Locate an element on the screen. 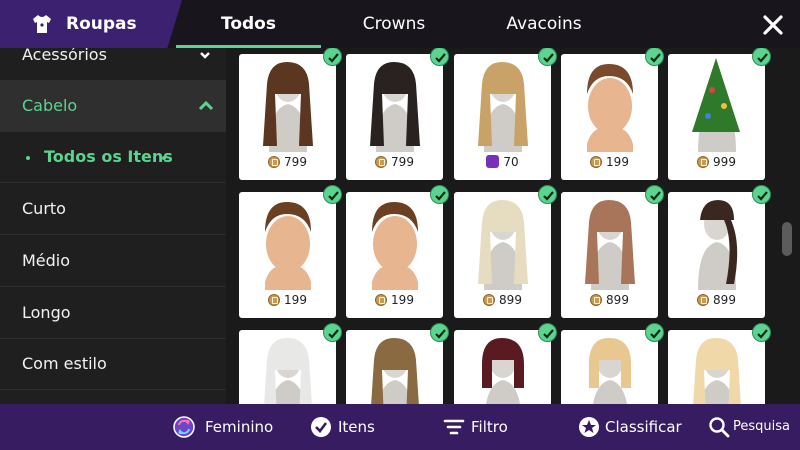 Image resolution: width=800 pixels, height=450 pixels. sidebar-item-cabelo: Cabelo is located at coordinates (113, 106).